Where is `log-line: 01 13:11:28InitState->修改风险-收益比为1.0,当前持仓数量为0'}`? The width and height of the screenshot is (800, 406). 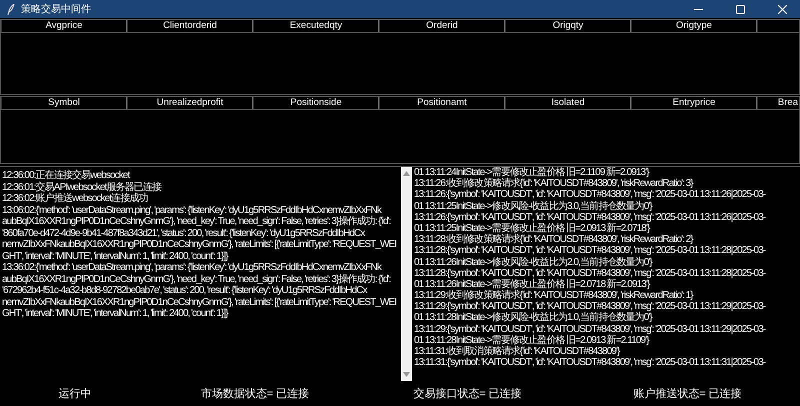 log-line: 01 13:11:28InitState->修改风险-收益比为1.0,当前持仓数量为0'} is located at coordinates (534, 318).